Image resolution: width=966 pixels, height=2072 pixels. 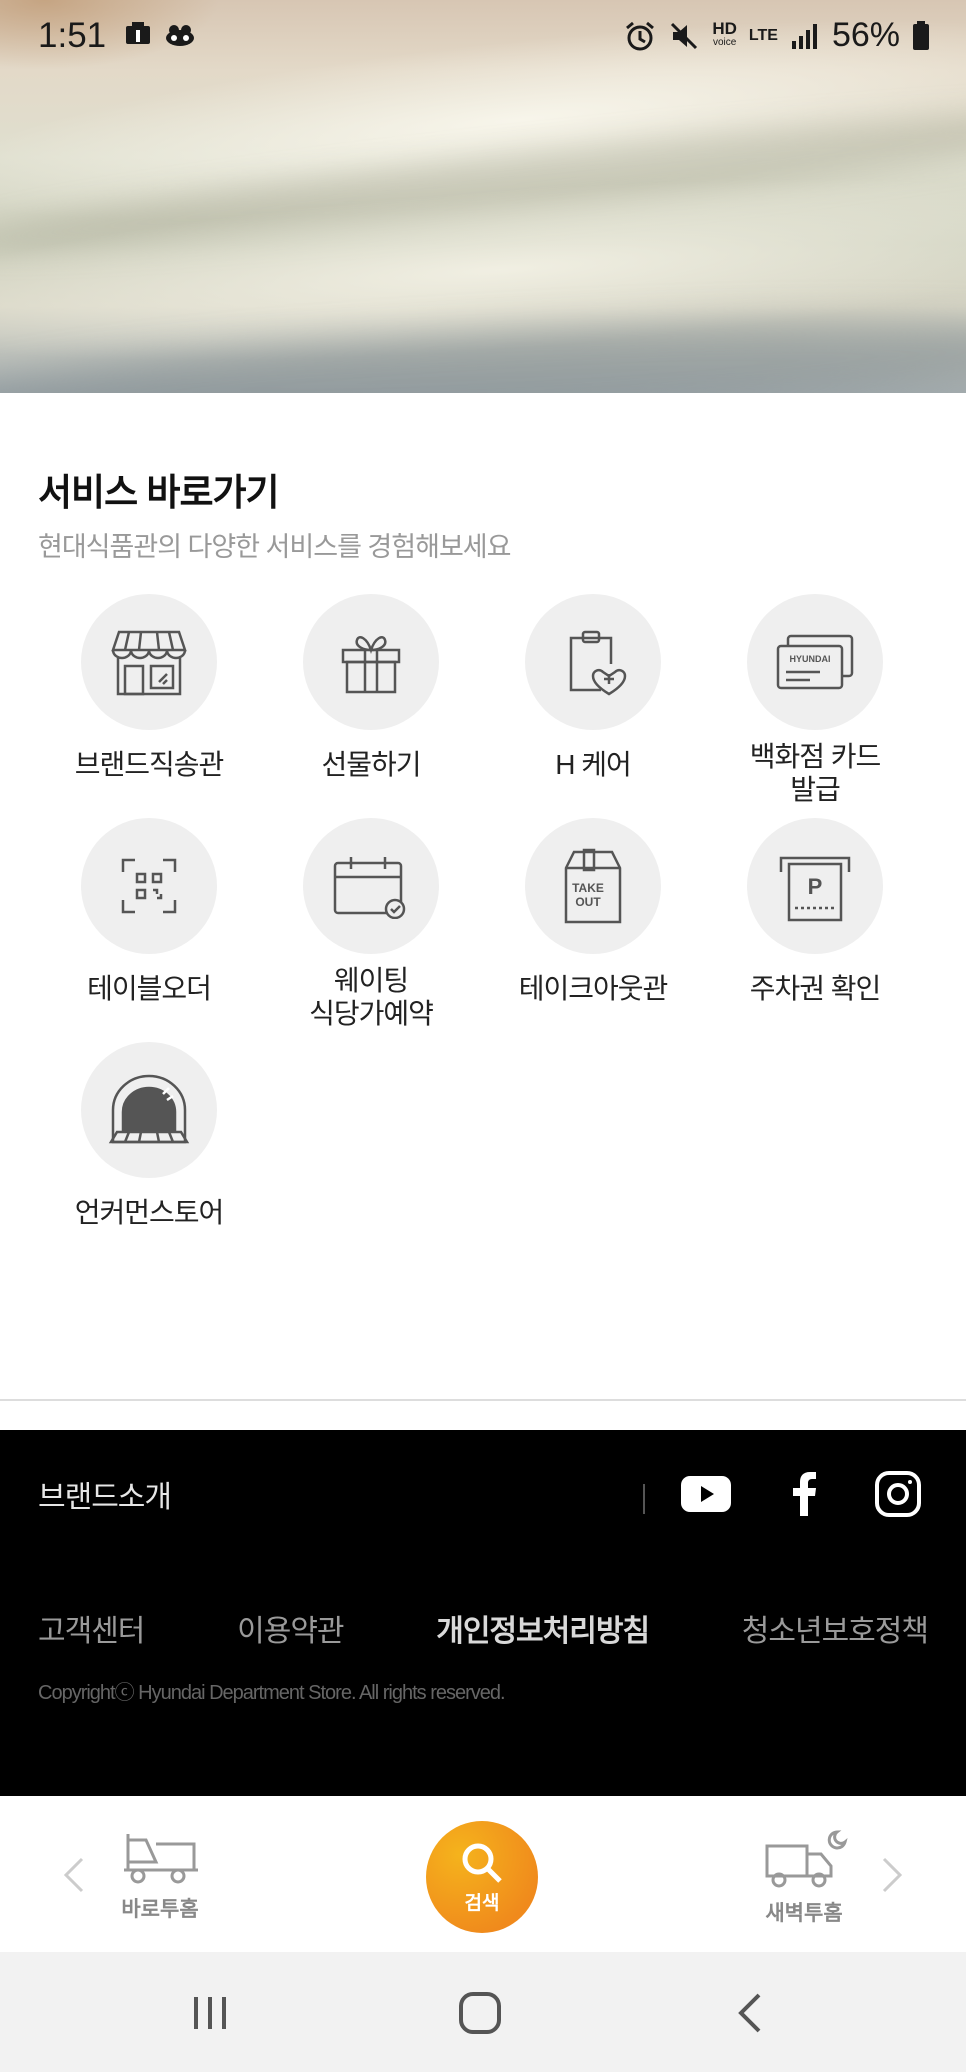 I want to click on recent-apps-button, so click(x=210, y=2013).